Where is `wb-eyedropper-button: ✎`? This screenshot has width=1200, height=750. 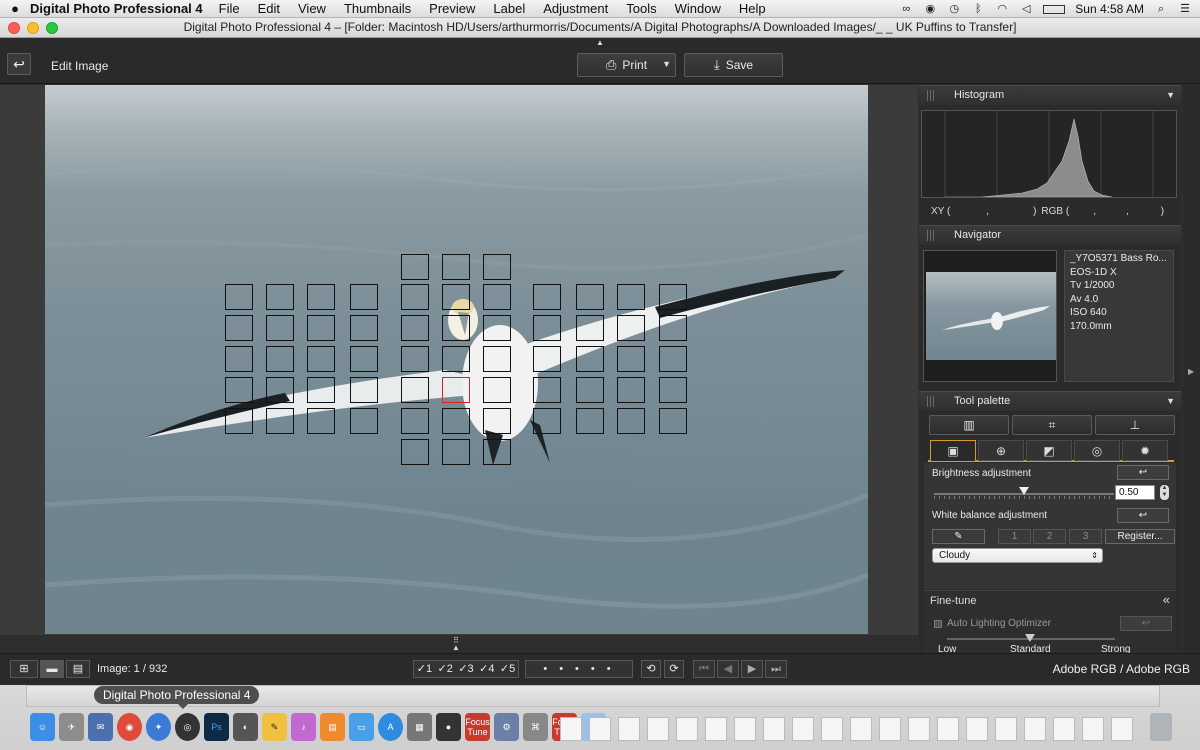
wb-eyedropper-button: ✎ is located at coordinates (958, 536).